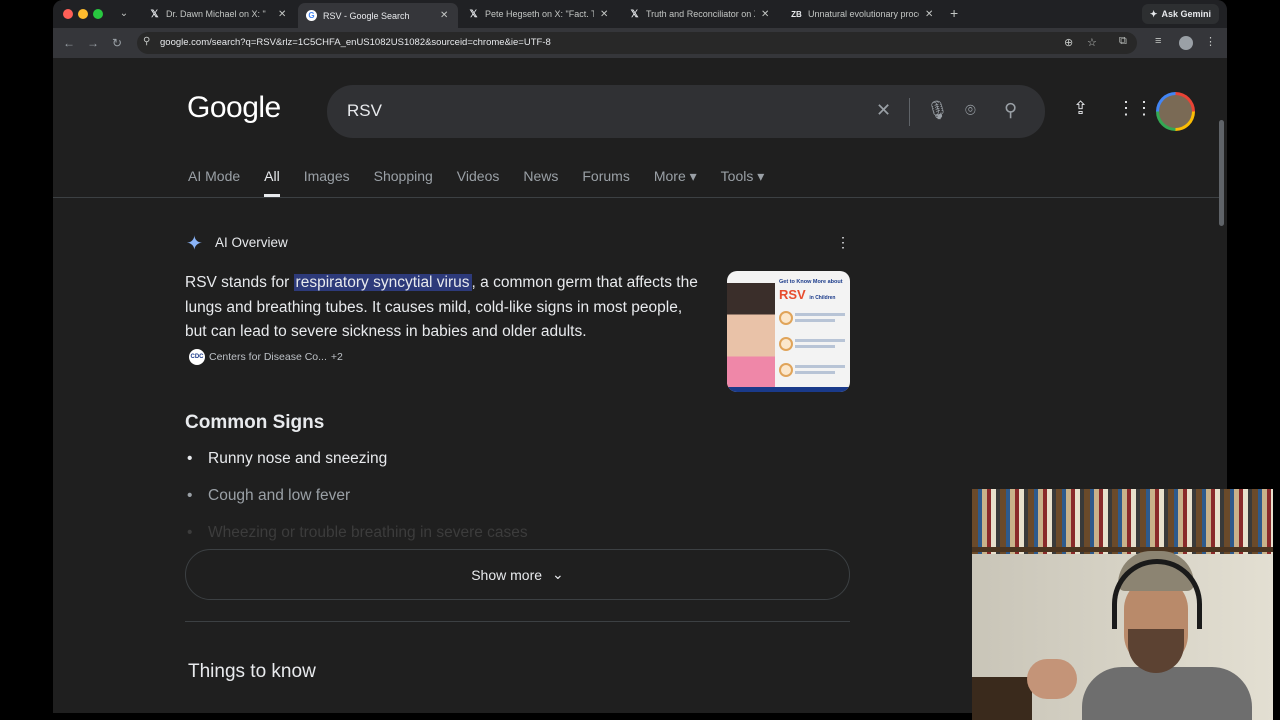 This screenshot has height=720, width=1280. Describe the element at coordinates (517, 621) in the screenshot. I see `section-divider` at that location.